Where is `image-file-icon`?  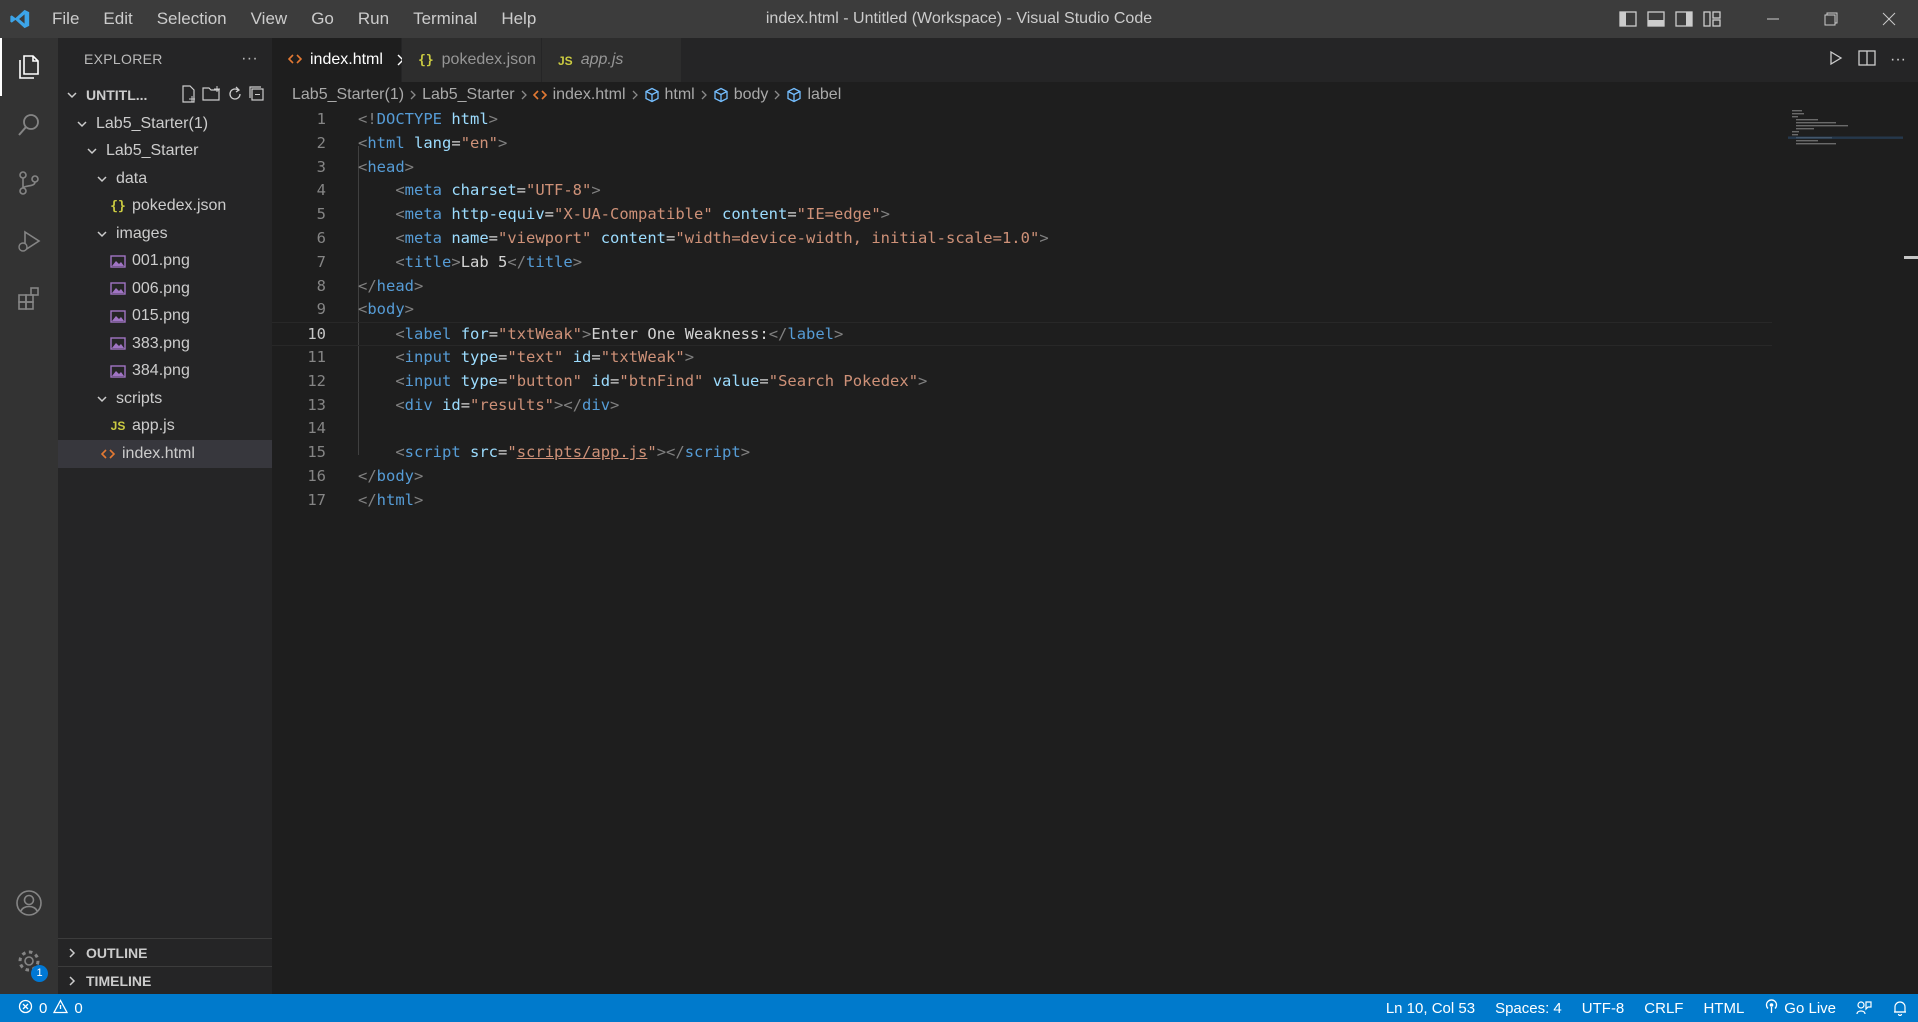
image-file-icon is located at coordinates (118, 371).